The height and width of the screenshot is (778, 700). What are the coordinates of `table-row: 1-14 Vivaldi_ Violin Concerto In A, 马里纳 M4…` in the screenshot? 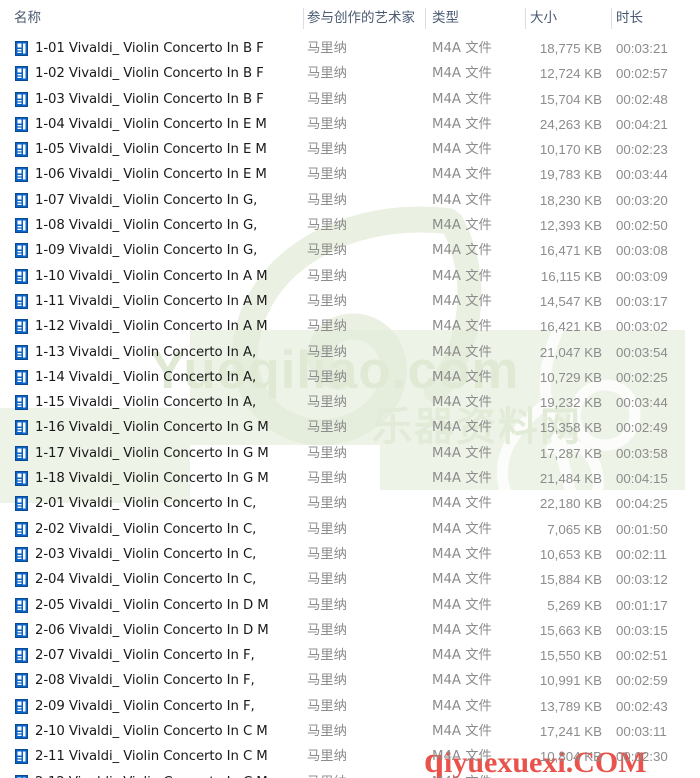 It's located at (350, 377).